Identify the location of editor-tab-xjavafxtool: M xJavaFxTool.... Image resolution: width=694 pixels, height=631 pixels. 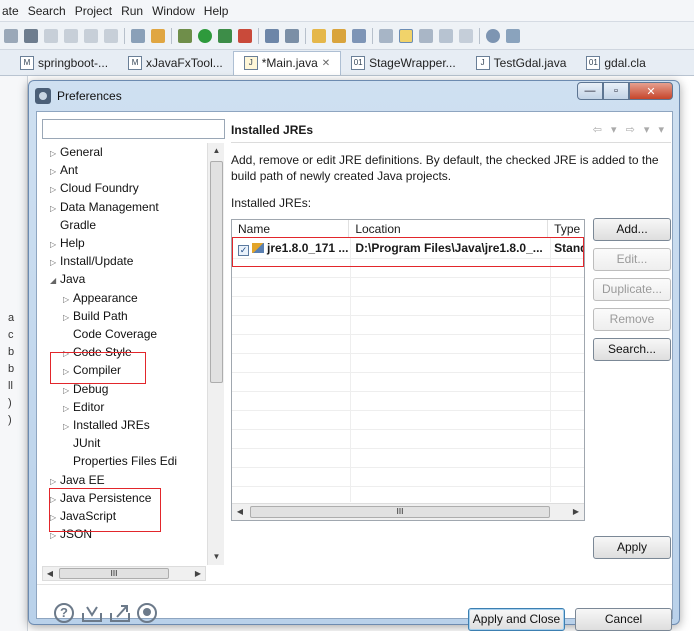
(175, 63).